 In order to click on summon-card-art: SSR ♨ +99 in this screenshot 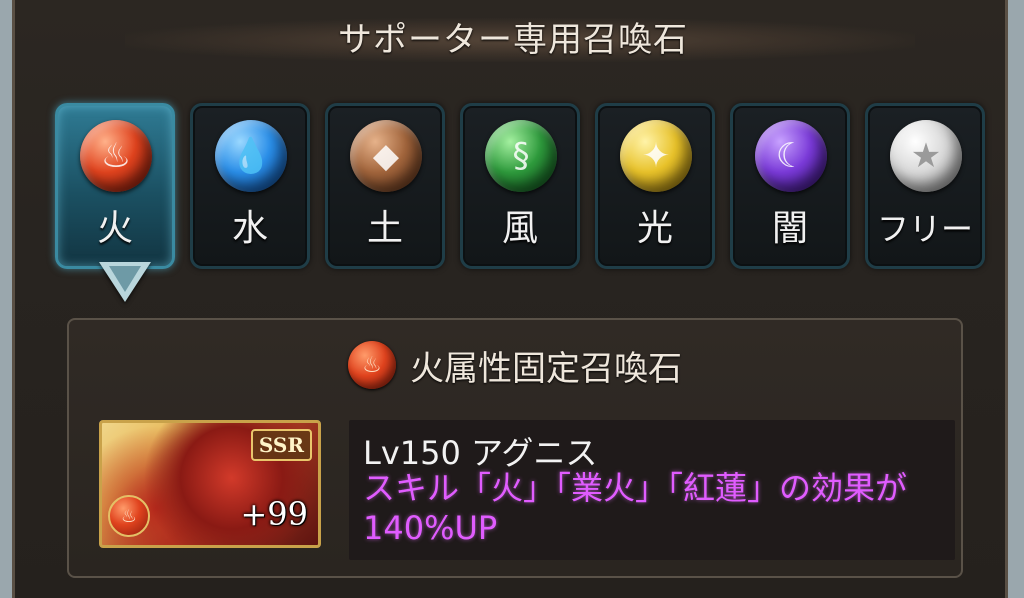, I will do `click(210, 484)`.